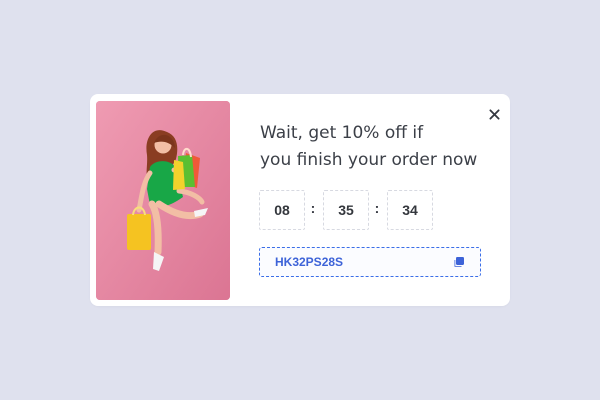  I want to click on countdown-hours: 08, so click(282, 210).